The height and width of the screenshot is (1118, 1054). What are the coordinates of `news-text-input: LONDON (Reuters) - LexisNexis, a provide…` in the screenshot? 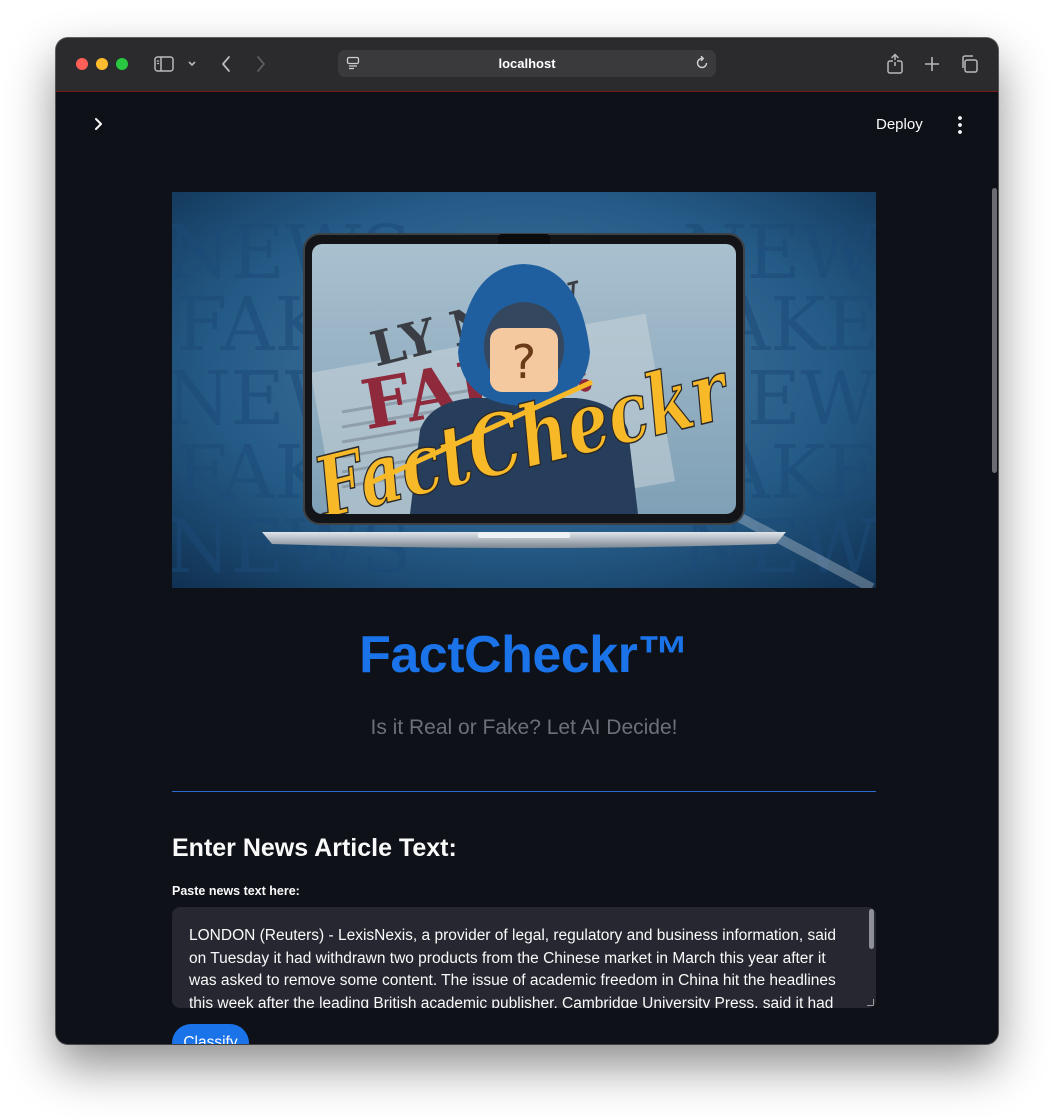 It's located at (524, 957).